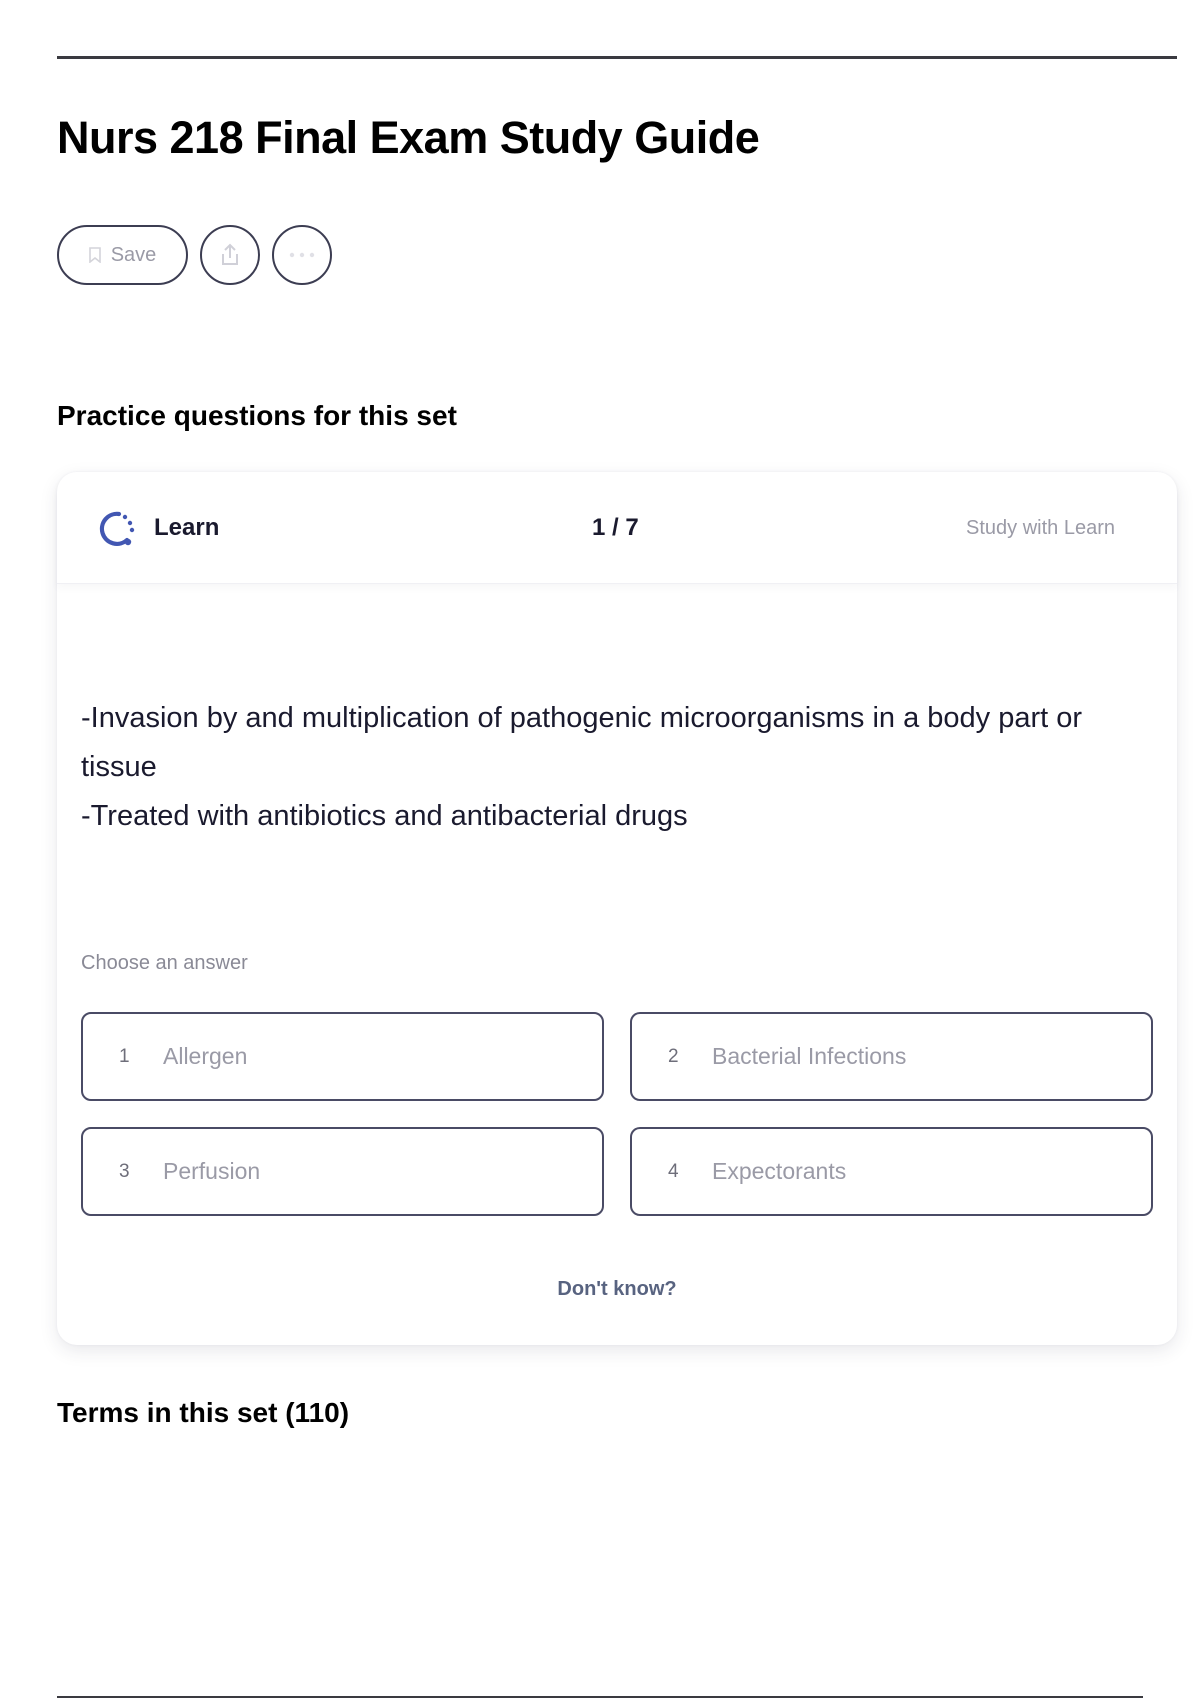  What do you see at coordinates (408, 137) in the screenshot?
I see `page-title: Nurs 218 Final Exam Study Guide` at bounding box center [408, 137].